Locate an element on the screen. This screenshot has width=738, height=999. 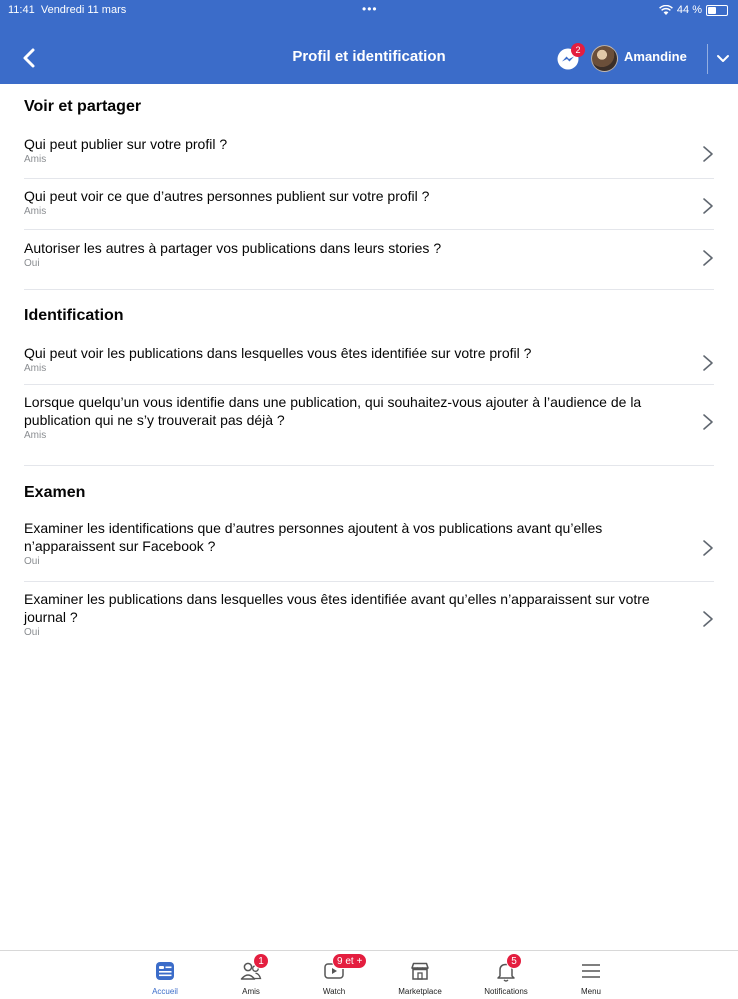
tab-label: Accueil is located at coordinates (165, 991).